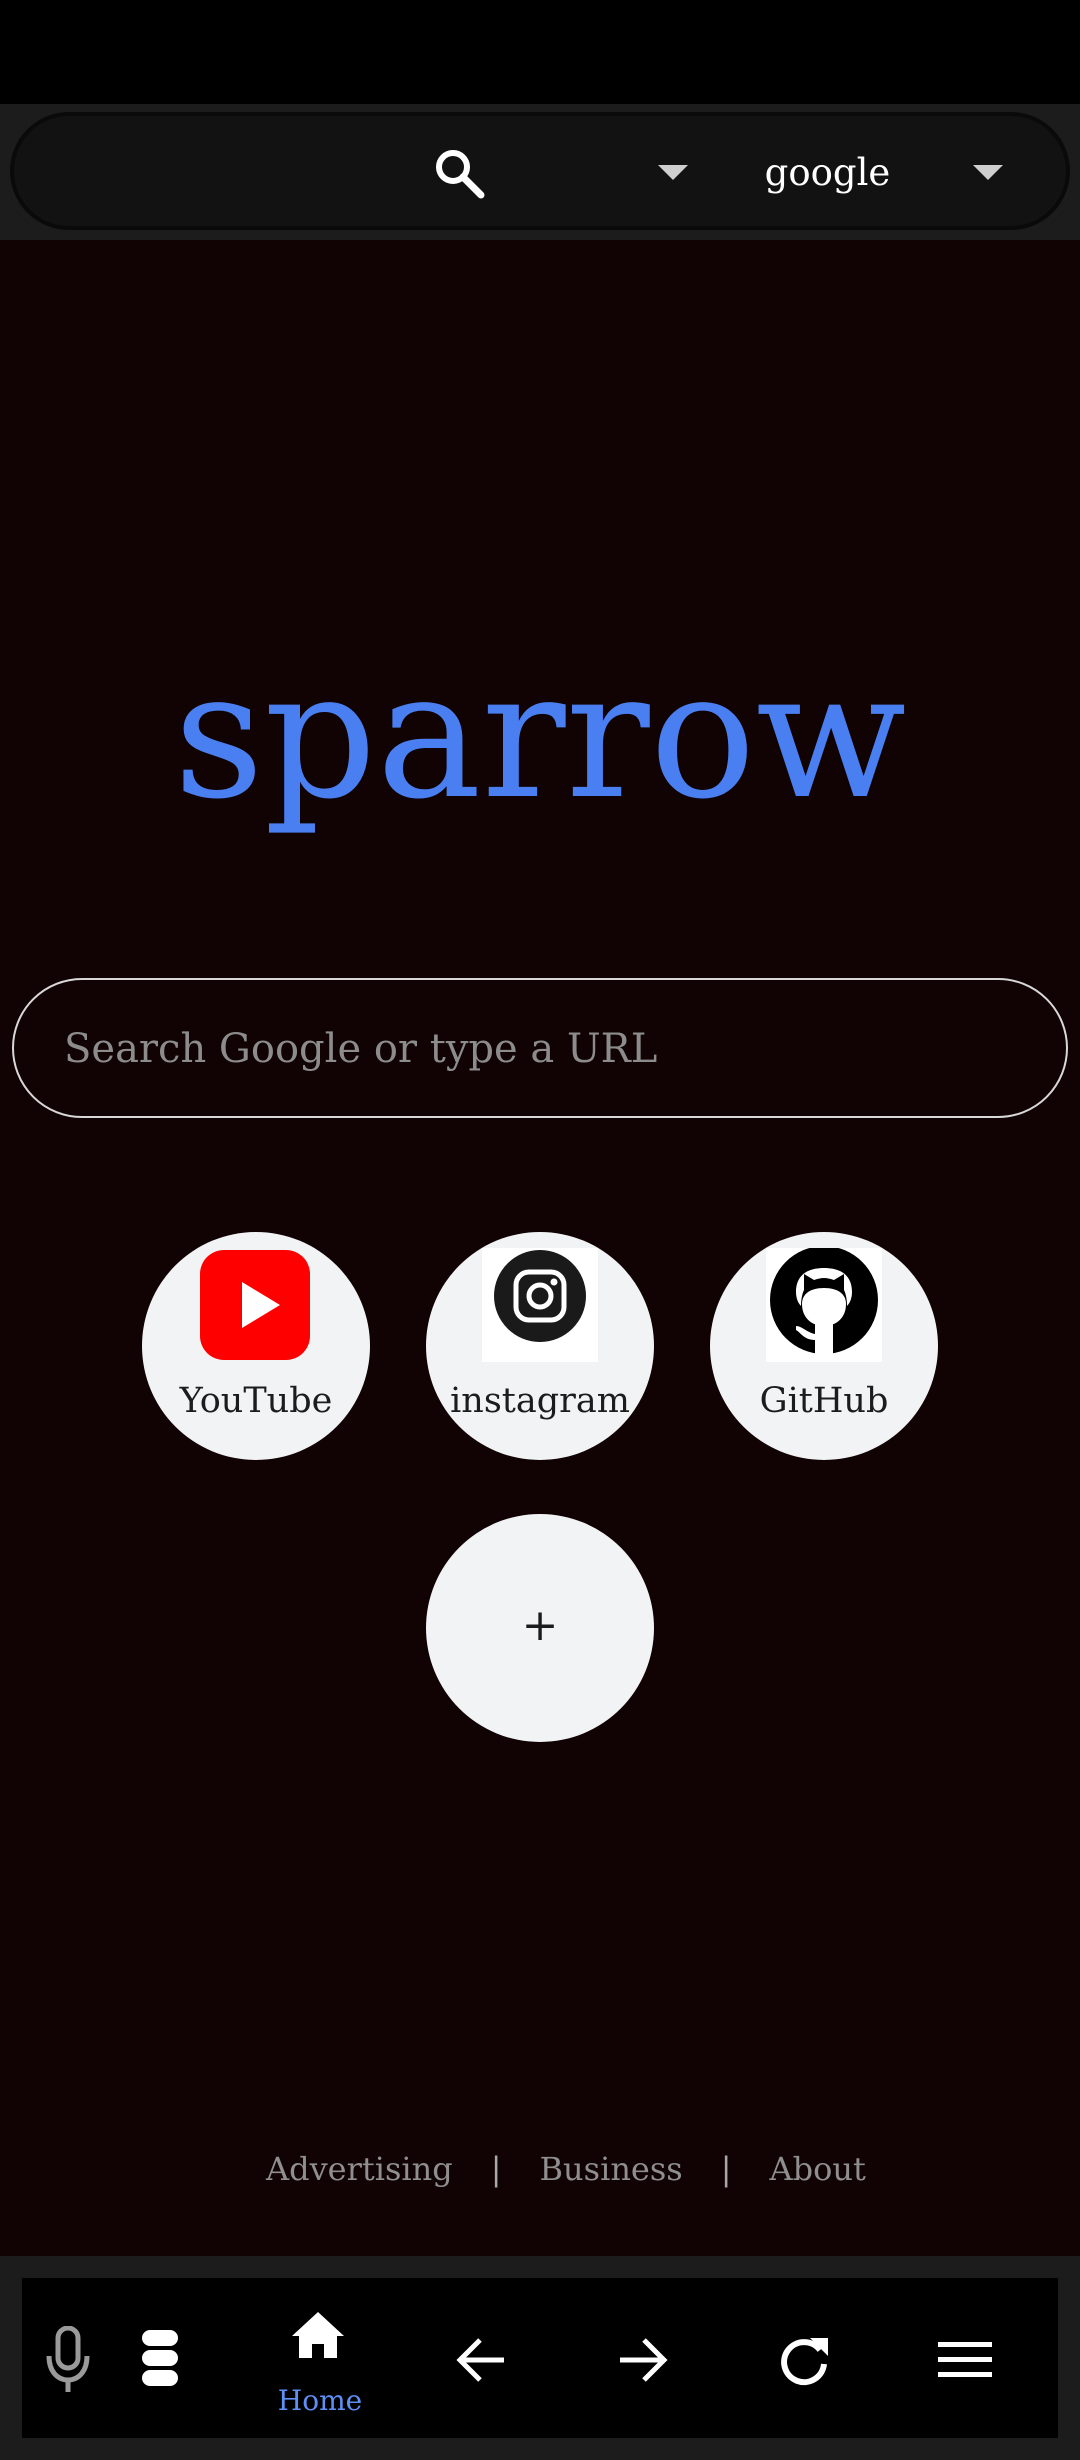  I want to click on github-icon, so click(824, 1305).